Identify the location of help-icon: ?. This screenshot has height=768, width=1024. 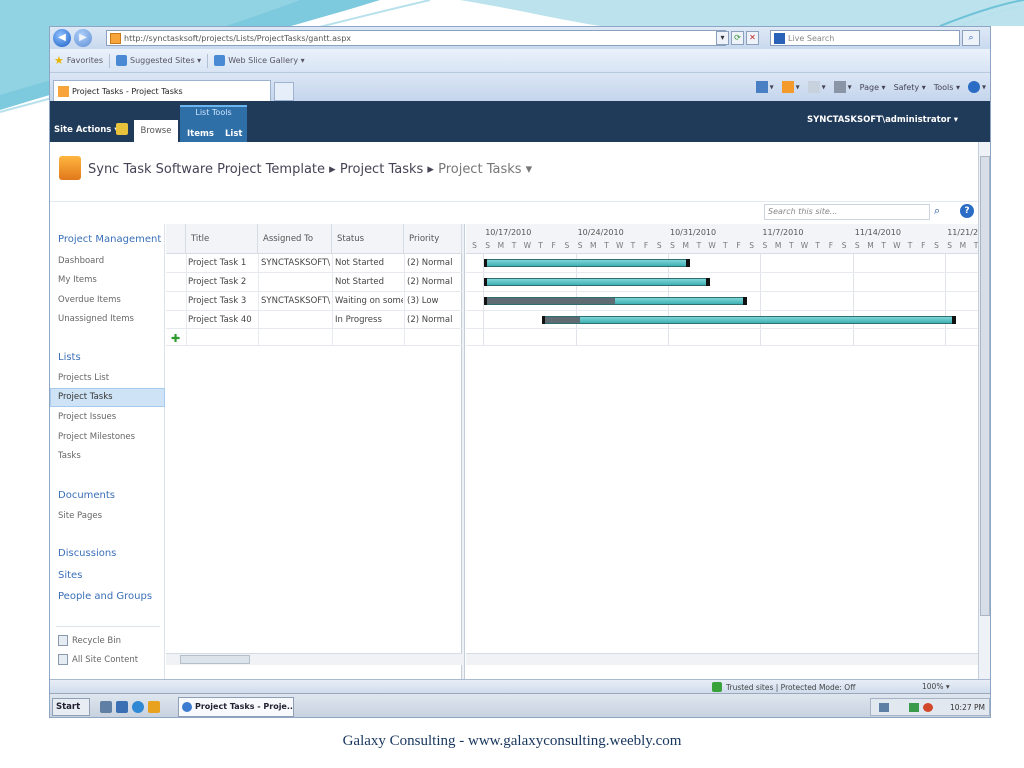
(967, 211).